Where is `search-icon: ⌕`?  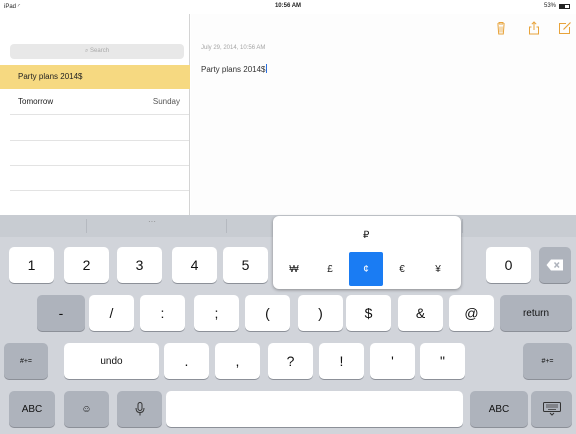
search-icon: ⌕ is located at coordinates (86, 51).